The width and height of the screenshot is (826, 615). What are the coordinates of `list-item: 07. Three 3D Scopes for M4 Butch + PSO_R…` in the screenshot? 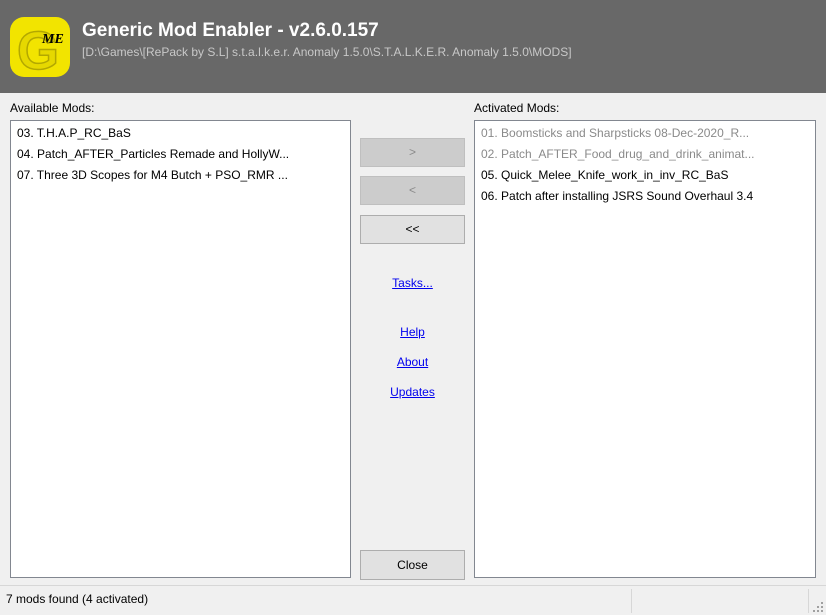 It's located at (180, 175).